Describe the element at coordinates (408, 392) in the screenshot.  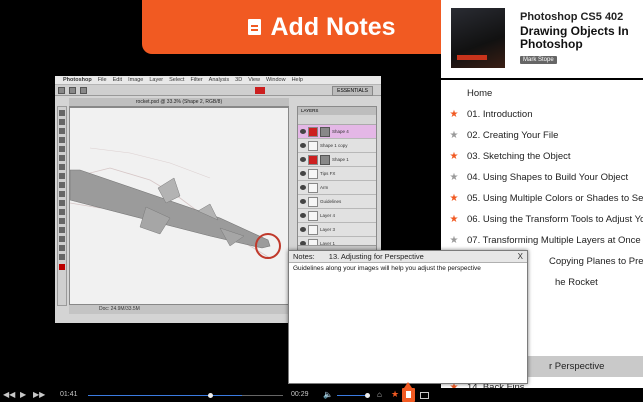
I see `notes-icon` at that location.